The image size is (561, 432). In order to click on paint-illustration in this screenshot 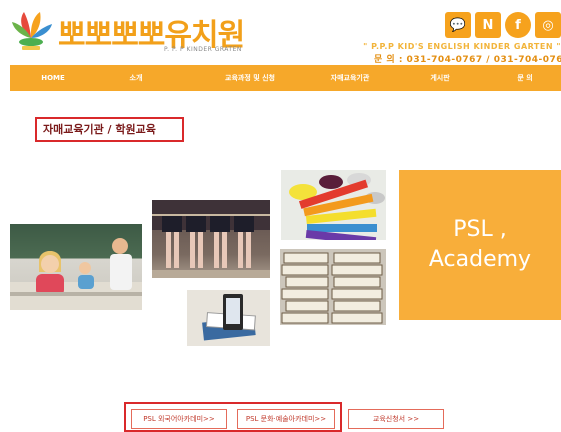, I will do `click(337, 206)`.